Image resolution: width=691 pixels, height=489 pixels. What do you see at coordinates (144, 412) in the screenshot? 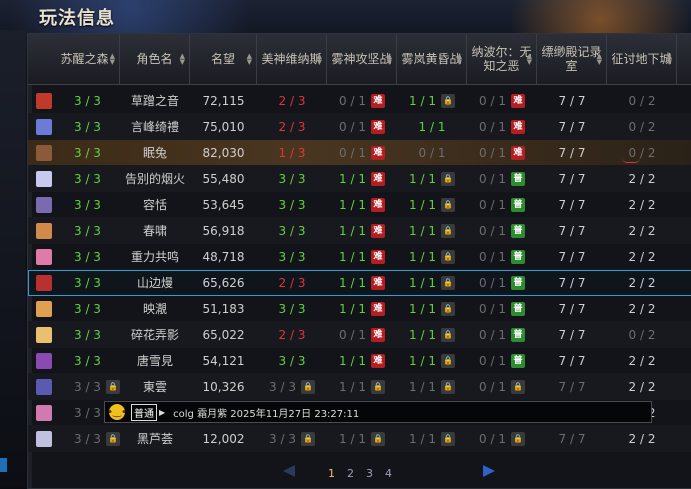
I see `chat-channel-label: 普通` at bounding box center [144, 412].